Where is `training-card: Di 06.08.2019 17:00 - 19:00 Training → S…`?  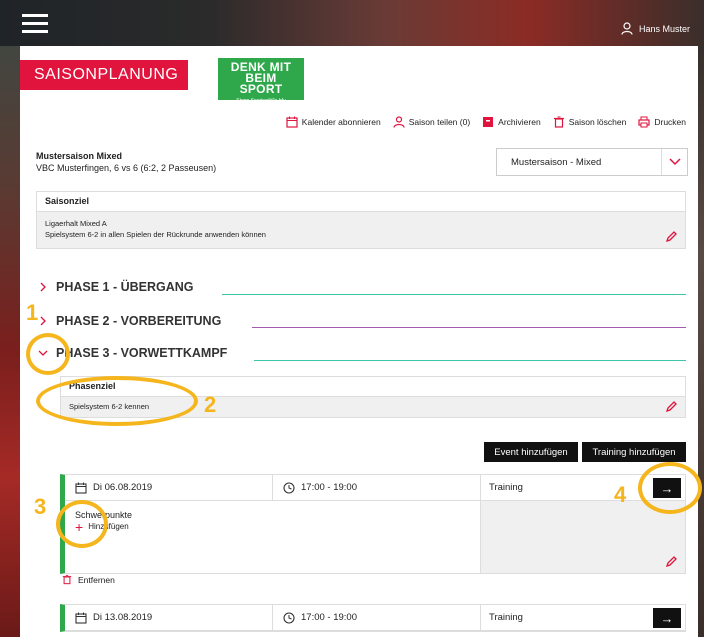 training-card: Di 06.08.2019 17:00 - 19:00 Training → S… is located at coordinates (373, 524).